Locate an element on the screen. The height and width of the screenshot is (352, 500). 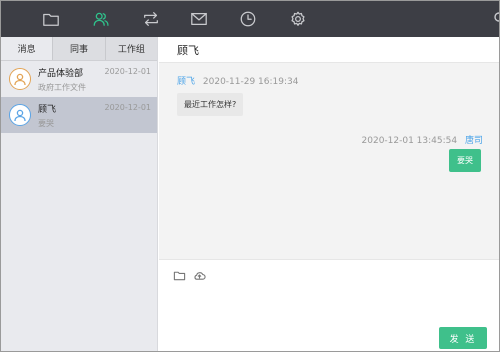
incoming-message-bubble: 最近工作怎样? is located at coordinates (210, 104).